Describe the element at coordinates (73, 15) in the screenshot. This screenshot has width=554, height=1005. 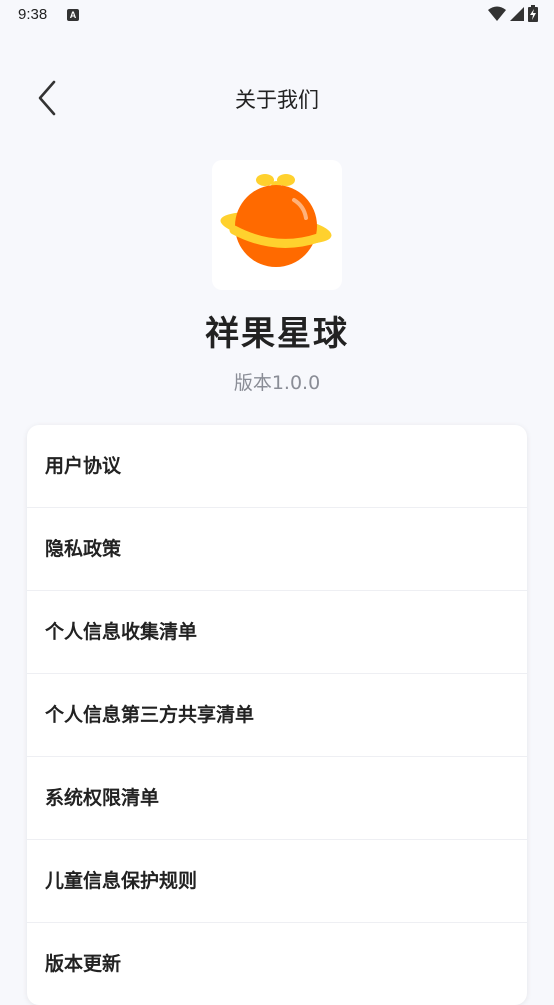
I see `notification-a-icon: A` at that location.